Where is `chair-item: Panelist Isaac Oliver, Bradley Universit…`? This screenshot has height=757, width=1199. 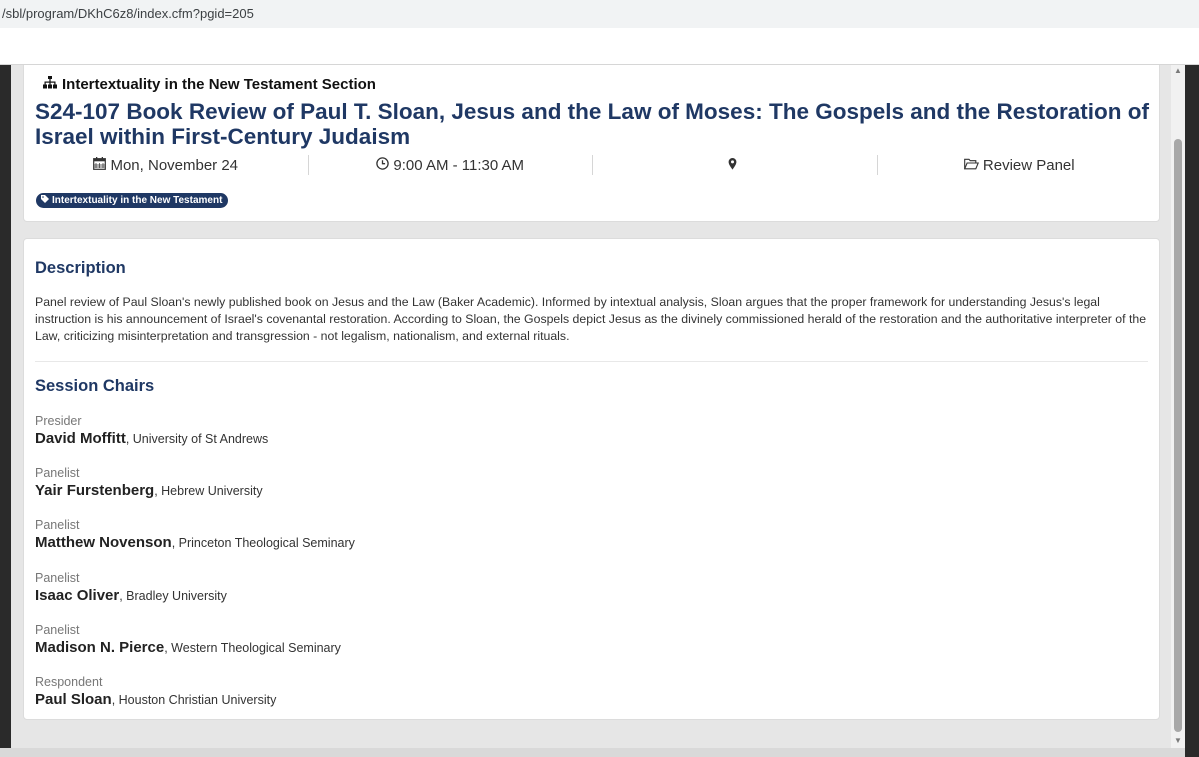
chair-item: Panelist Isaac Oliver, Bradley Universit… is located at coordinates (485, 597).